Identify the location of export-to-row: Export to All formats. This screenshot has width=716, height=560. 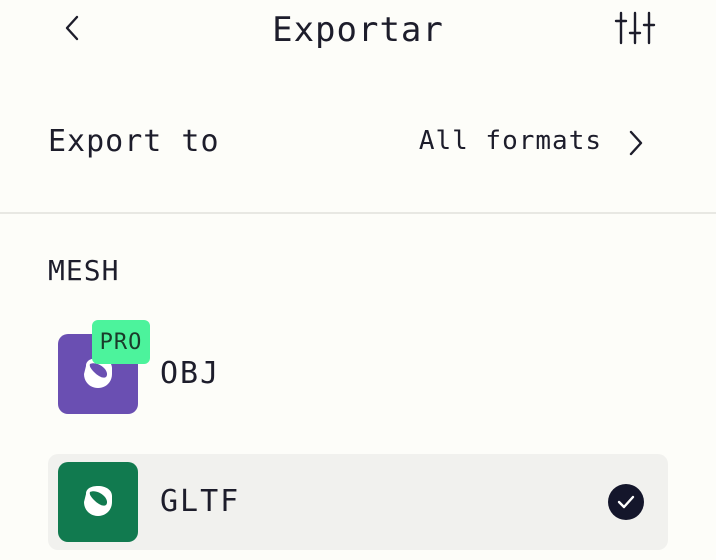
(358, 142).